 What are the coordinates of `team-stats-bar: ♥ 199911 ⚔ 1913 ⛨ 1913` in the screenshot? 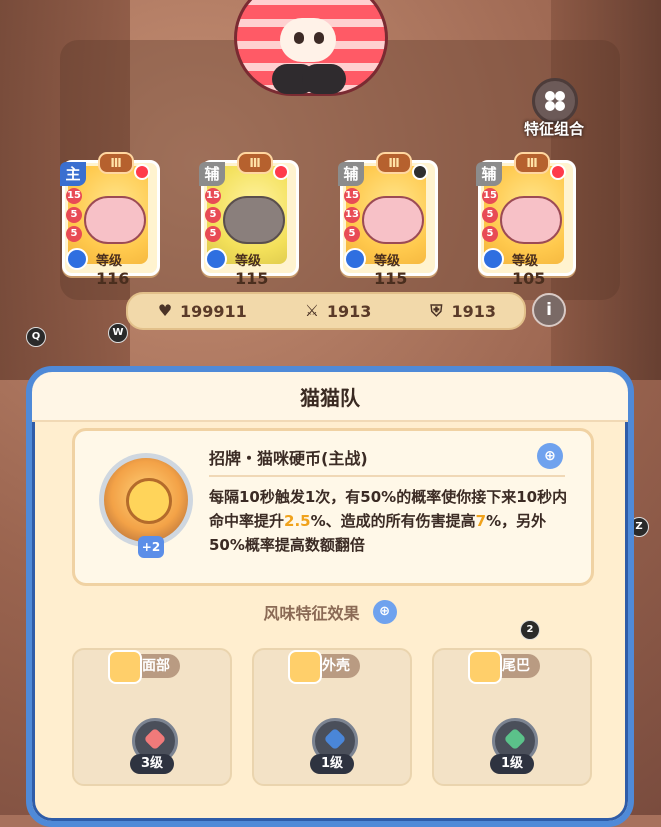 It's located at (326, 311).